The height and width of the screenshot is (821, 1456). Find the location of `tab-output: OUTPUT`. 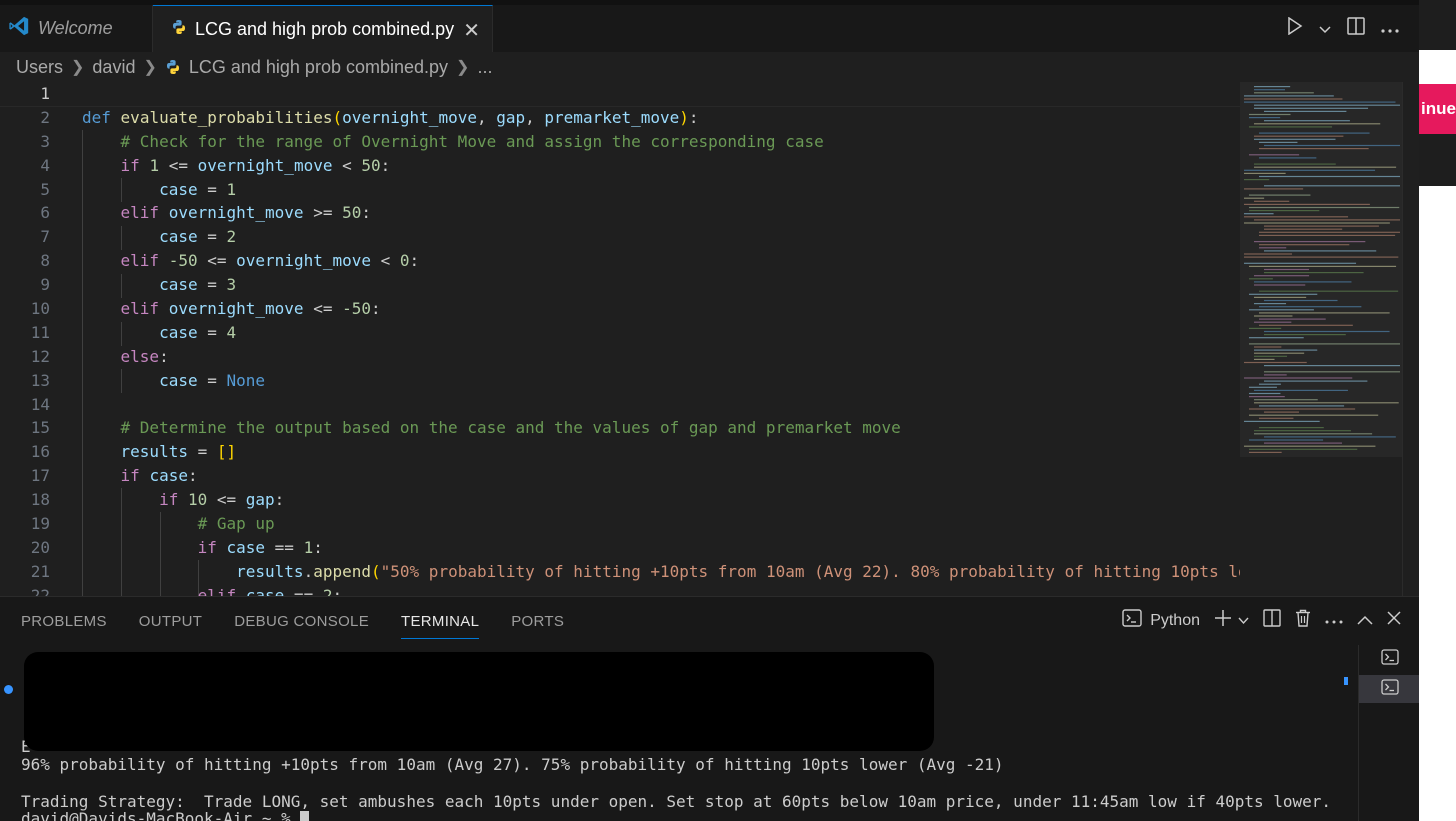

tab-output: OUTPUT is located at coordinates (170, 621).